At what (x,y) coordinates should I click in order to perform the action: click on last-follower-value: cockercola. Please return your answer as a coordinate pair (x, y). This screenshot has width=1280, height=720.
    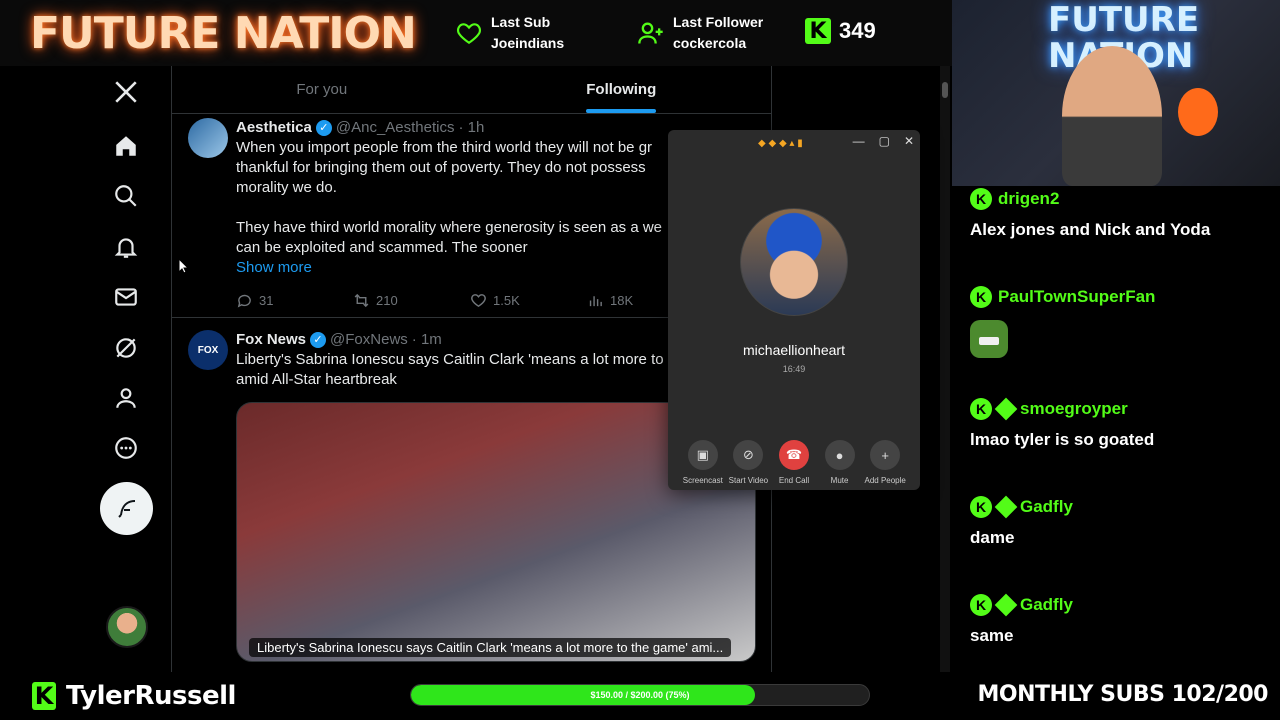
    Looking at the image, I should click on (710, 43).